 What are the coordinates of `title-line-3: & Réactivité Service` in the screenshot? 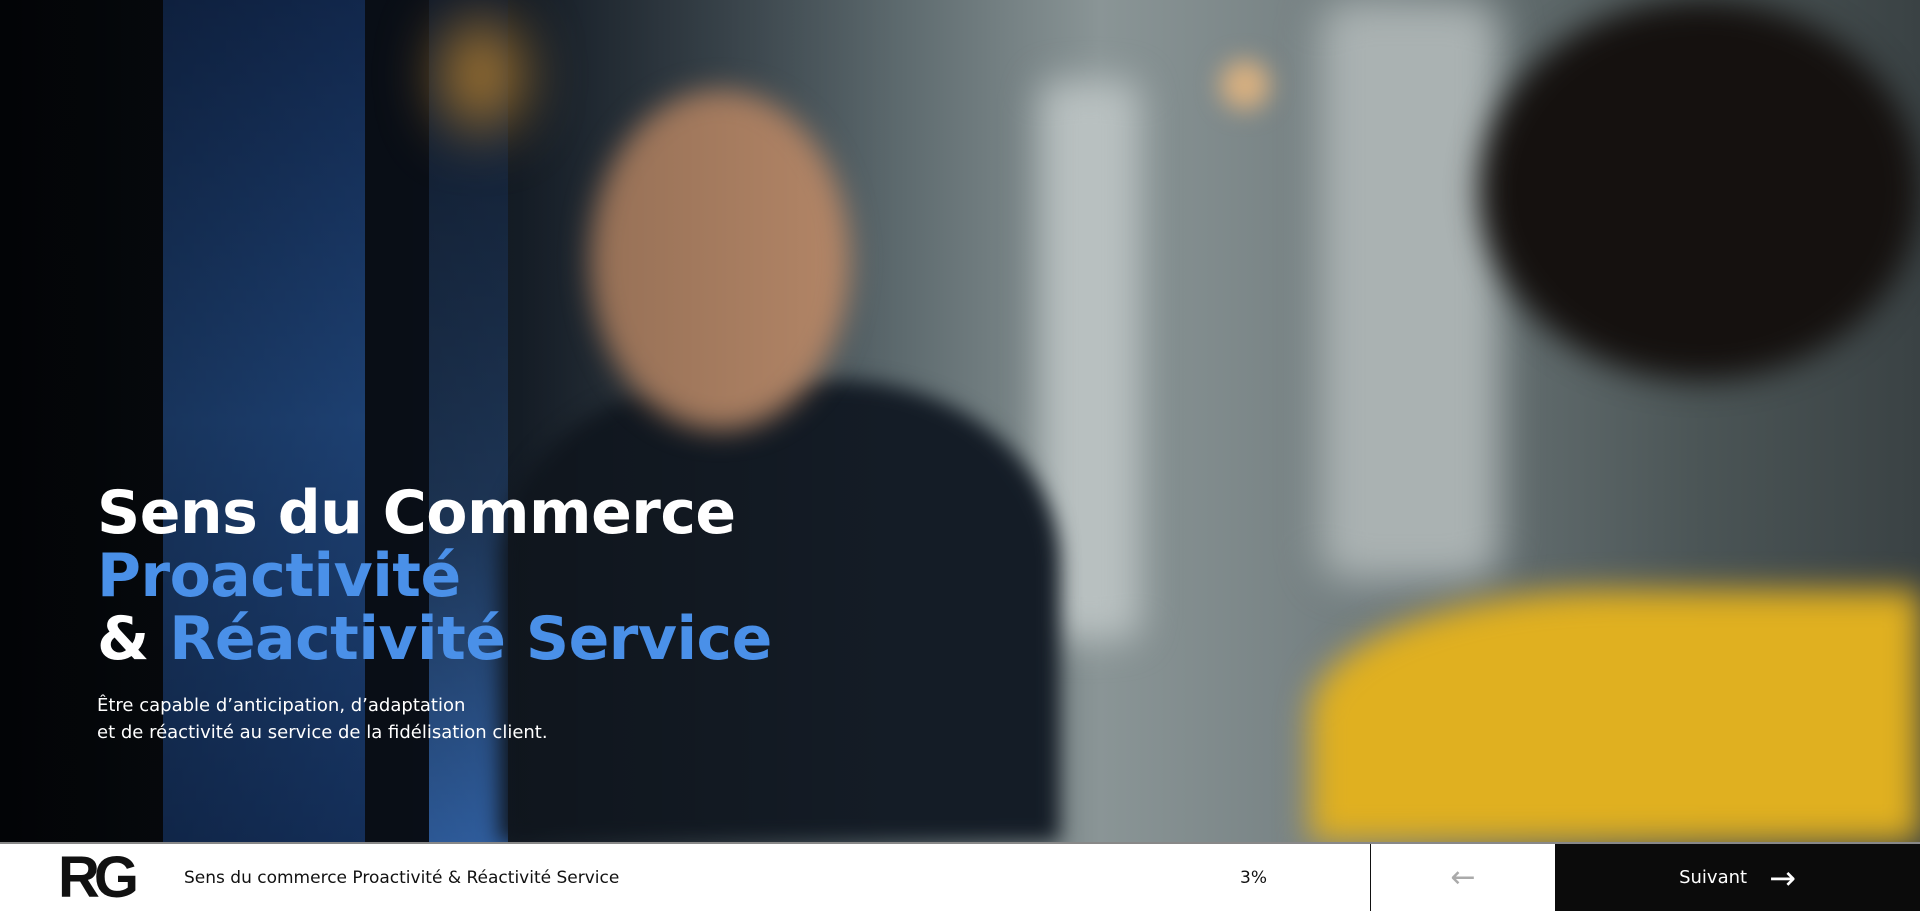 It's located at (434, 639).